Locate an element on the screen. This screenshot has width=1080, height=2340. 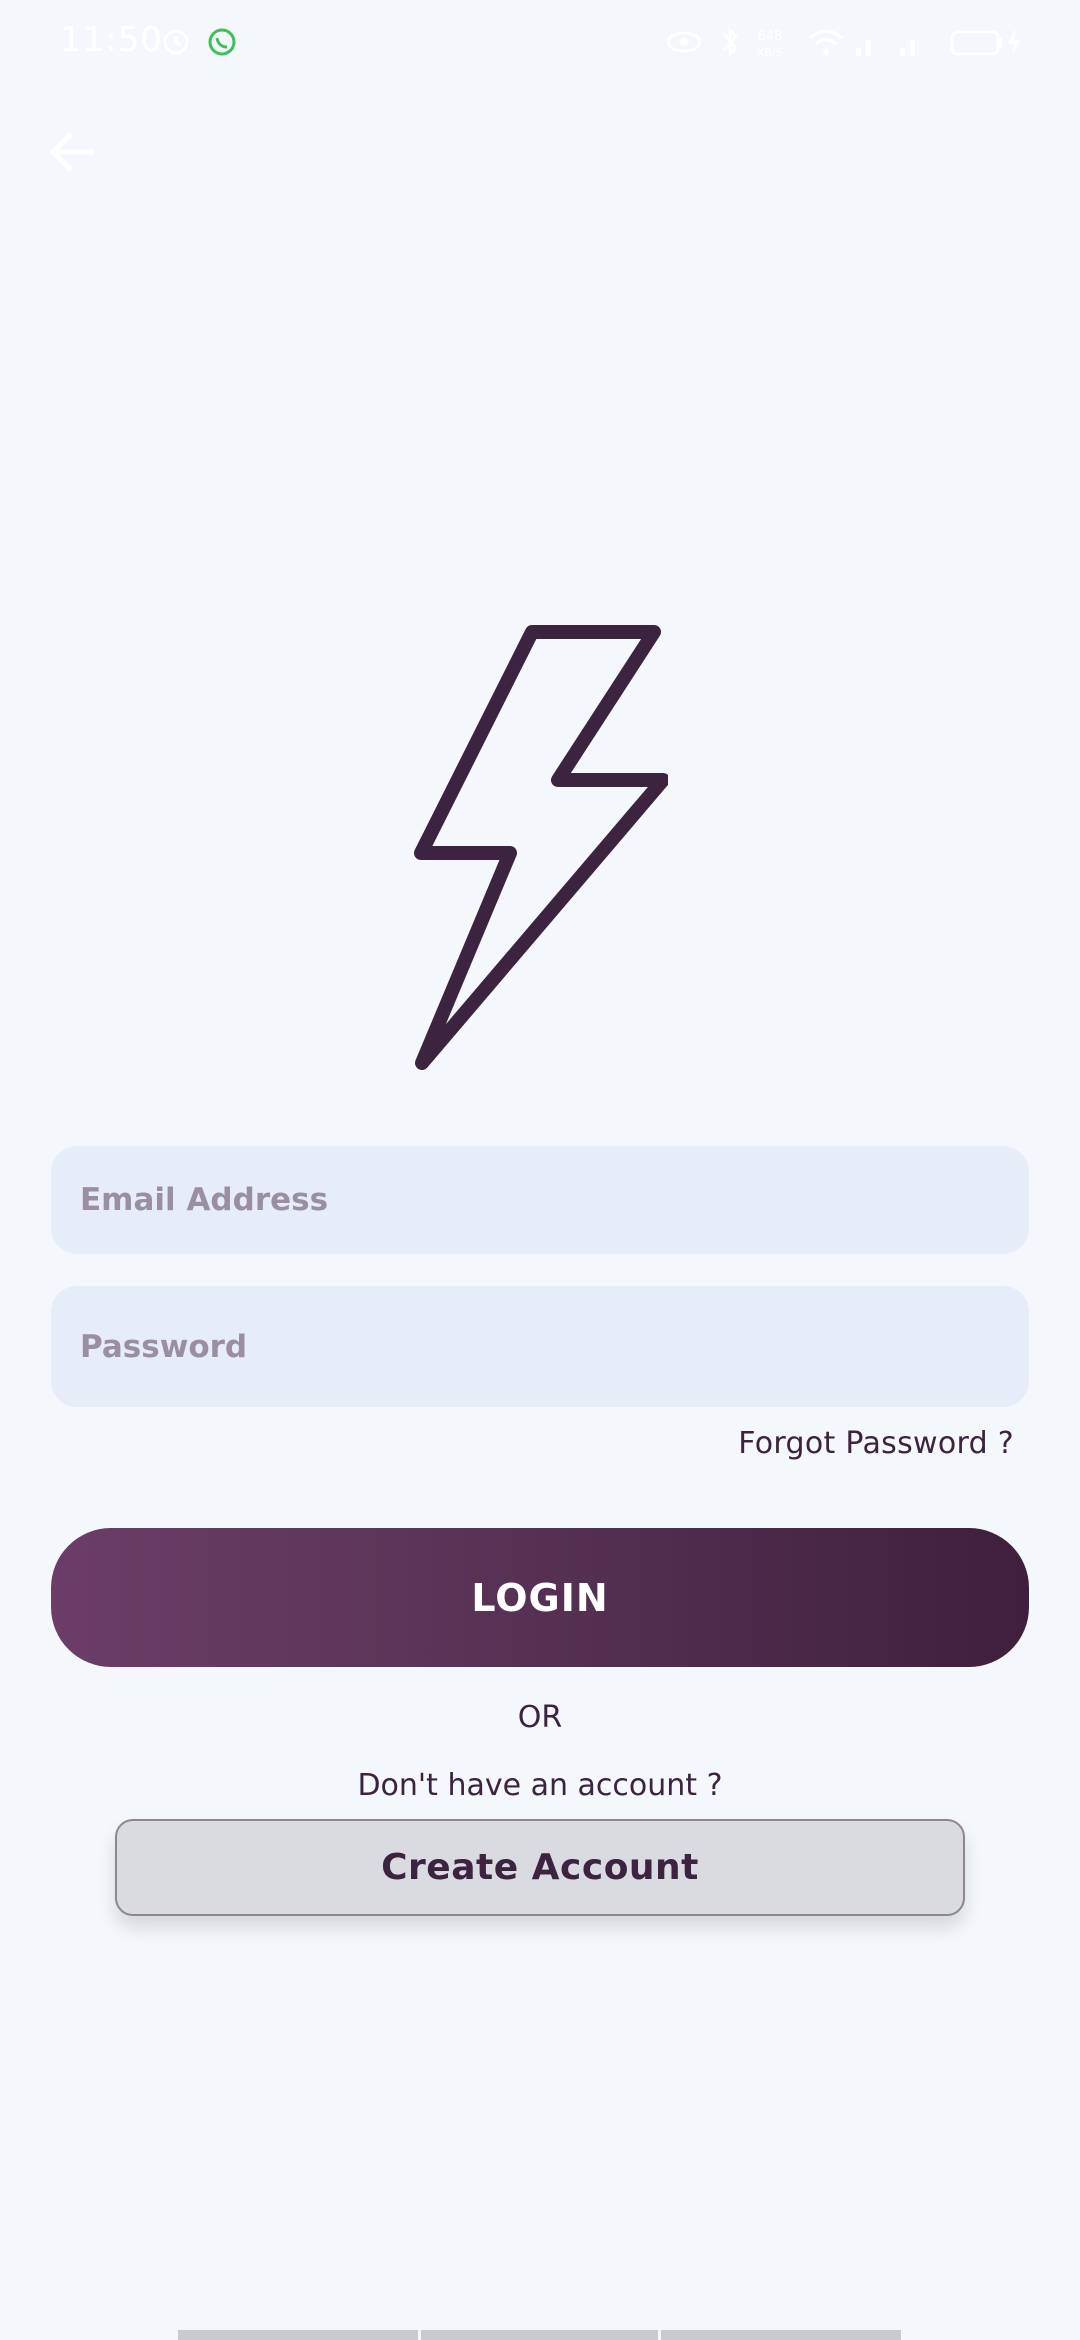
lightning-bolt-icon is located at coordinates (541, 847).